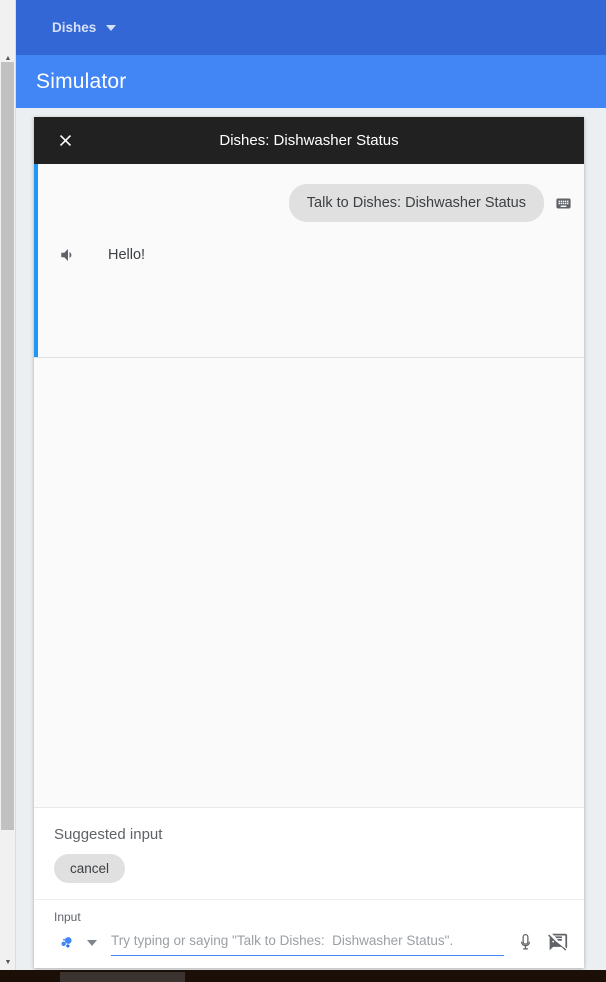 This screenshot has width=606, height=982. Describe the element at coordinates (557, 942) in the screenshot. I see `speaker-notes-off-icon` at that location.